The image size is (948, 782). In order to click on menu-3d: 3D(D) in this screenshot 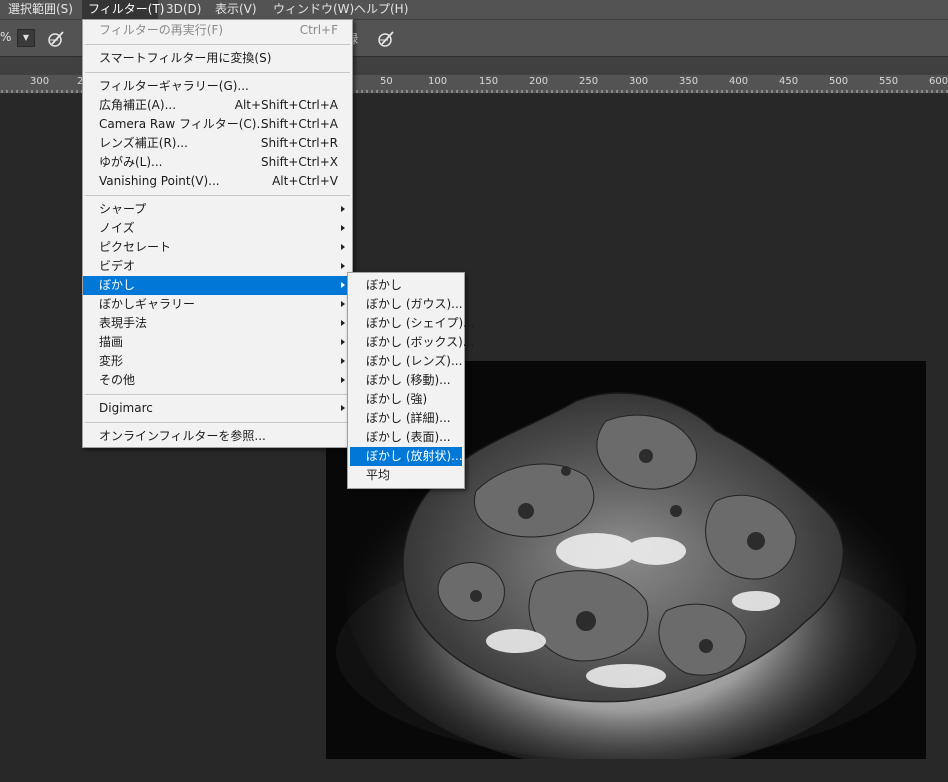, I will do `click(183, 9)`.